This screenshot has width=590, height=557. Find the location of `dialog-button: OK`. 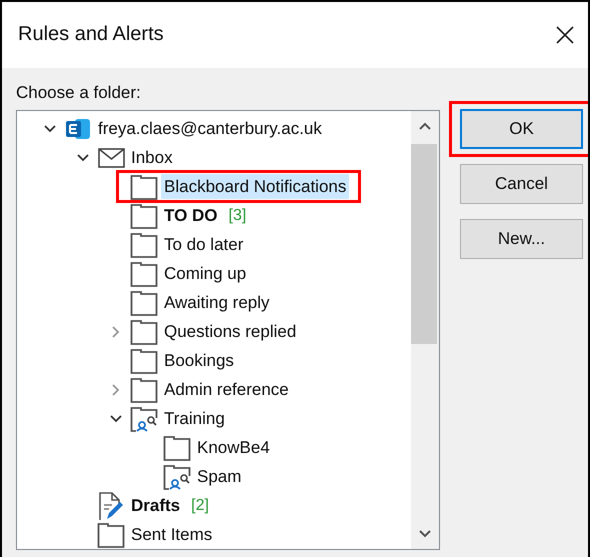

dialog-button: OK is located at coordinates (521, 129).